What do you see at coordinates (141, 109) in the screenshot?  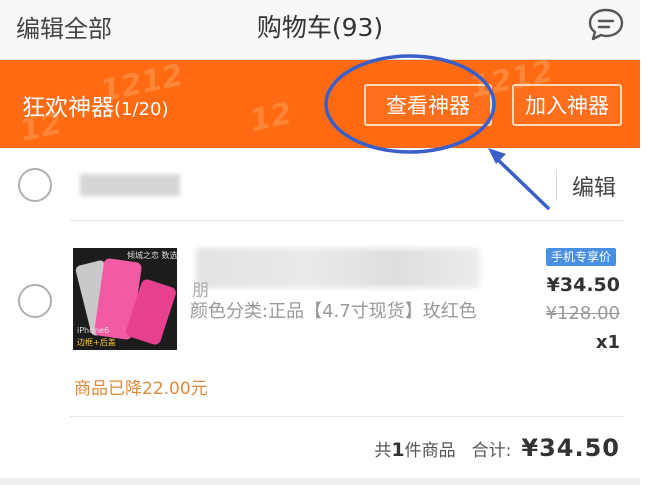 I see `promo-count: (1/20)` at bounding box center [141, 109].